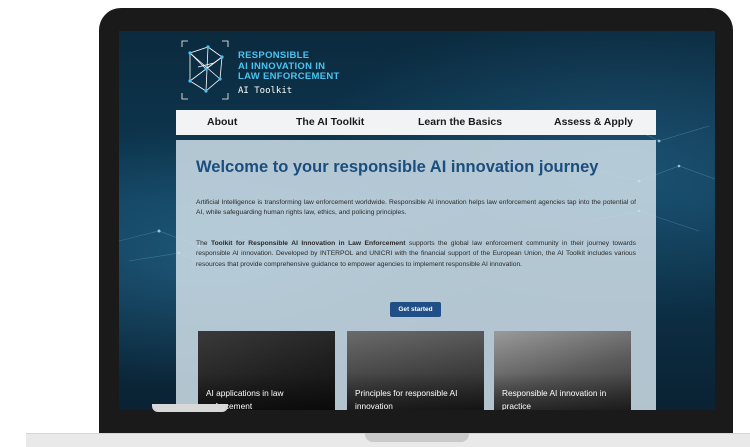 The height and width of the screenshot is (447, 750). What do you see at coordinates (460, 122) in the screenshot?
I see `nav-item-learn-basics: Learn the Basics` at bounding box center [460, 122].